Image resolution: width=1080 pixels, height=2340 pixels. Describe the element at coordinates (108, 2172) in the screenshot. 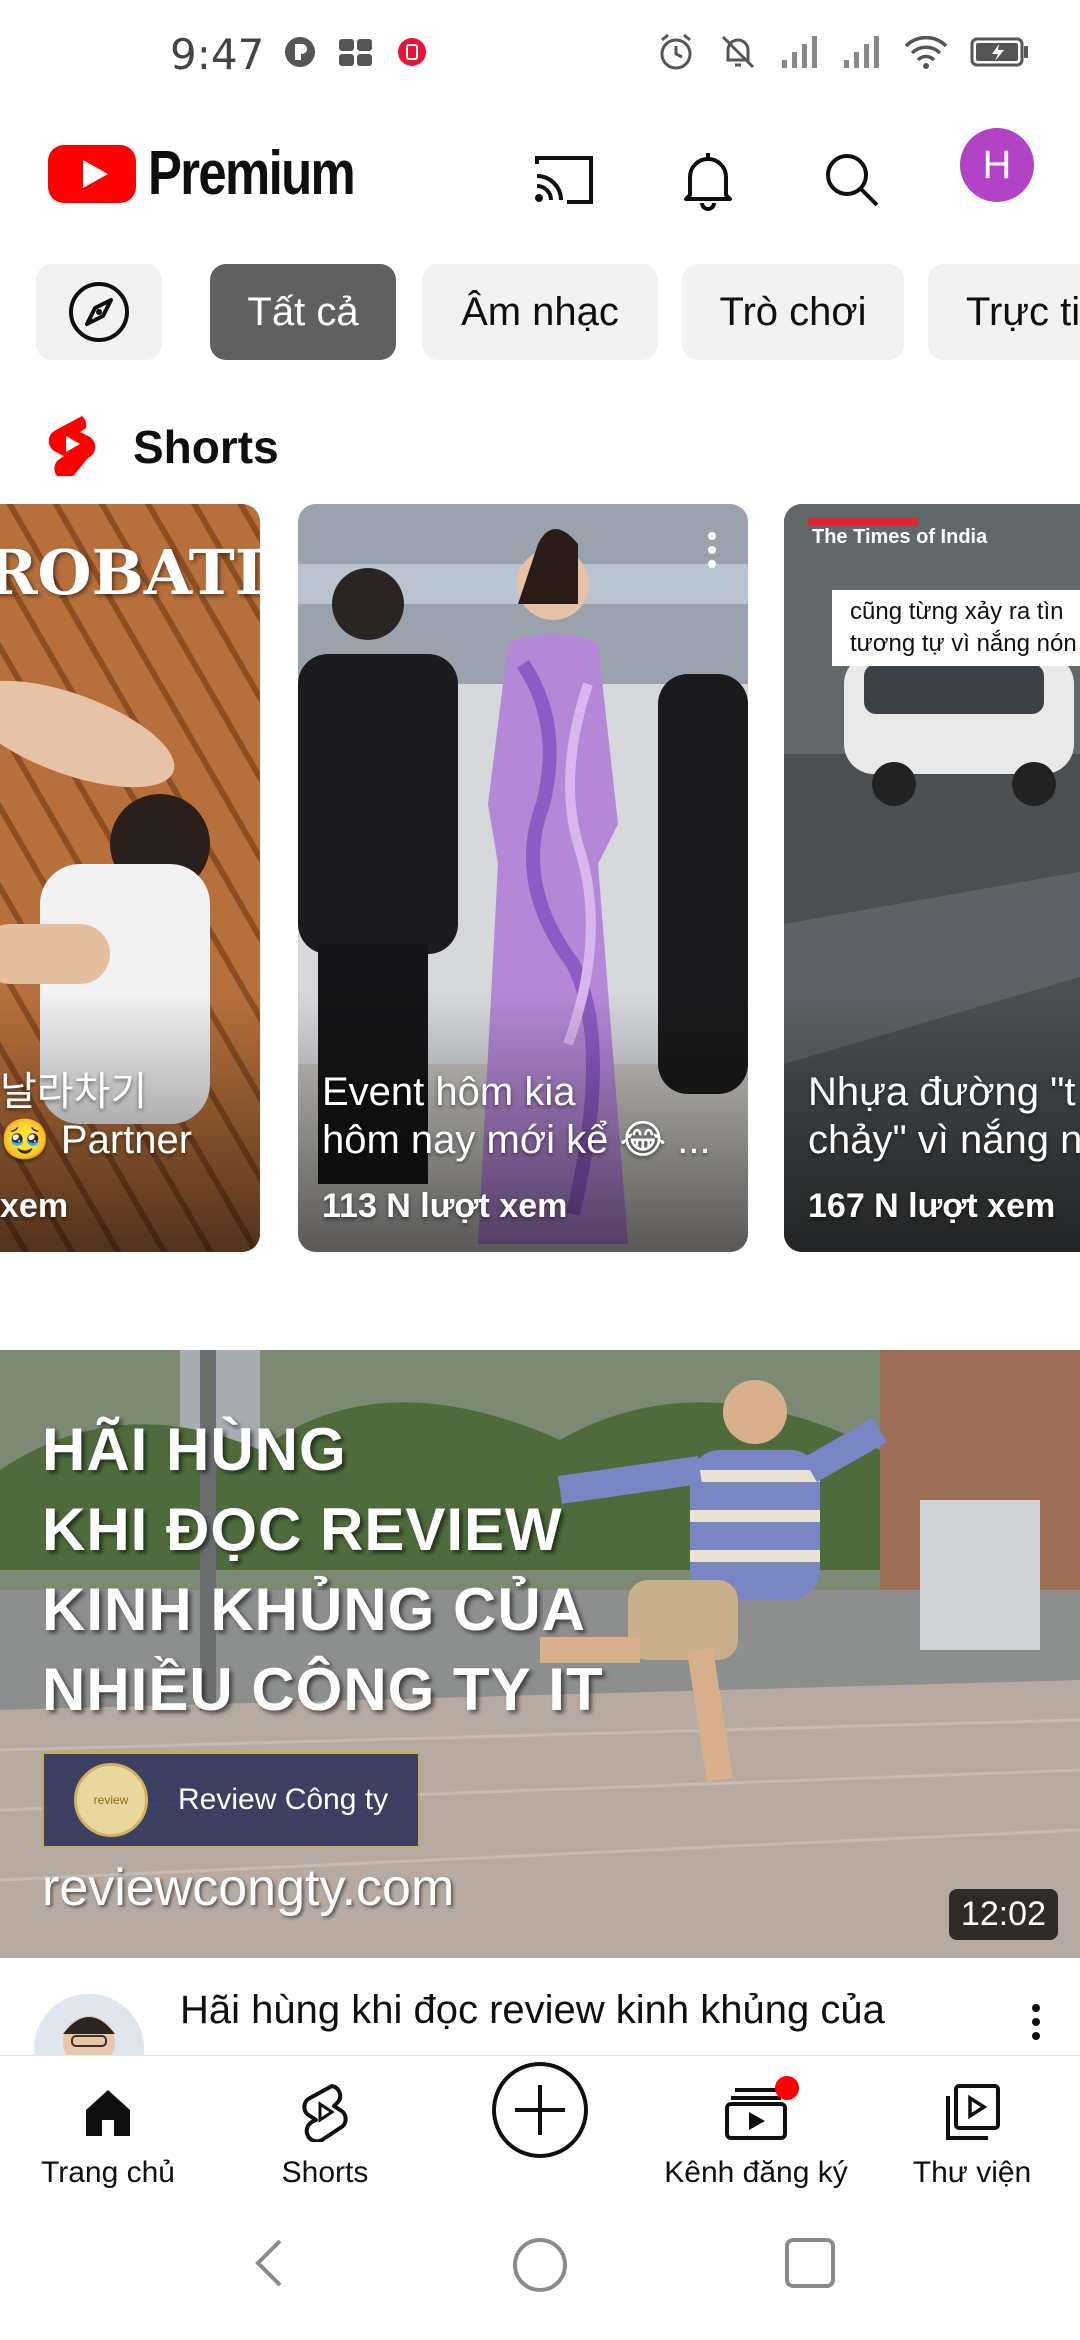

I see `nav-home-label: Trang chủ` at that location.